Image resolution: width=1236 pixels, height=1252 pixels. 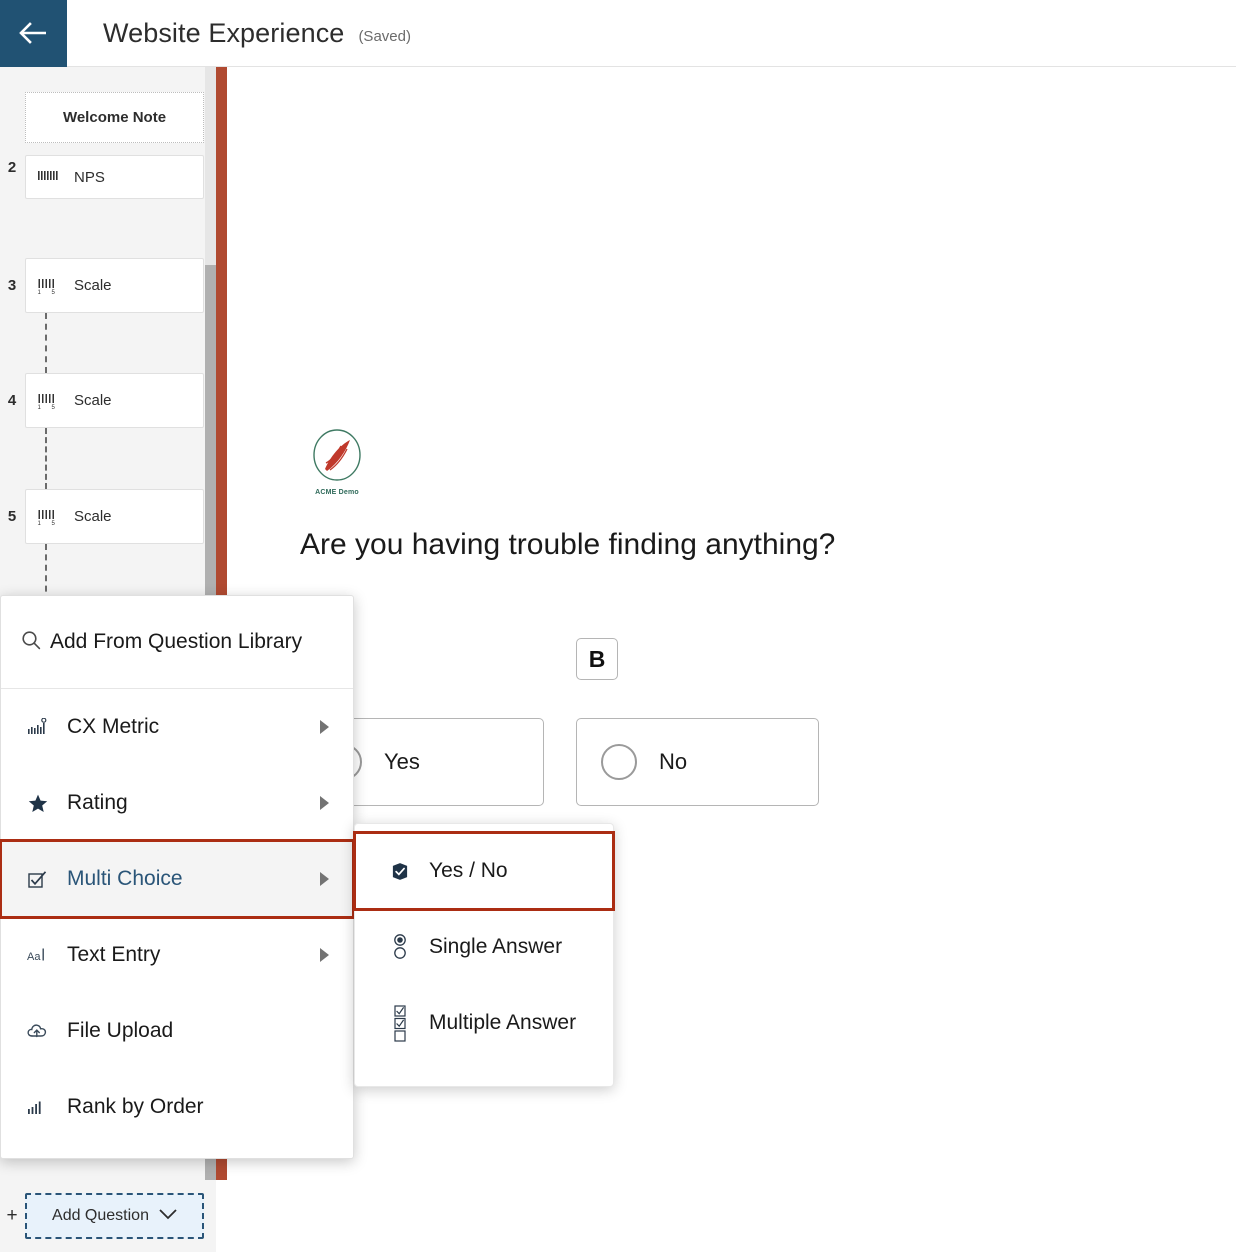 I want to click on multi-choice-submenu: Yes / No Single Answer Multiple Answer, so click(x=484, y=955).